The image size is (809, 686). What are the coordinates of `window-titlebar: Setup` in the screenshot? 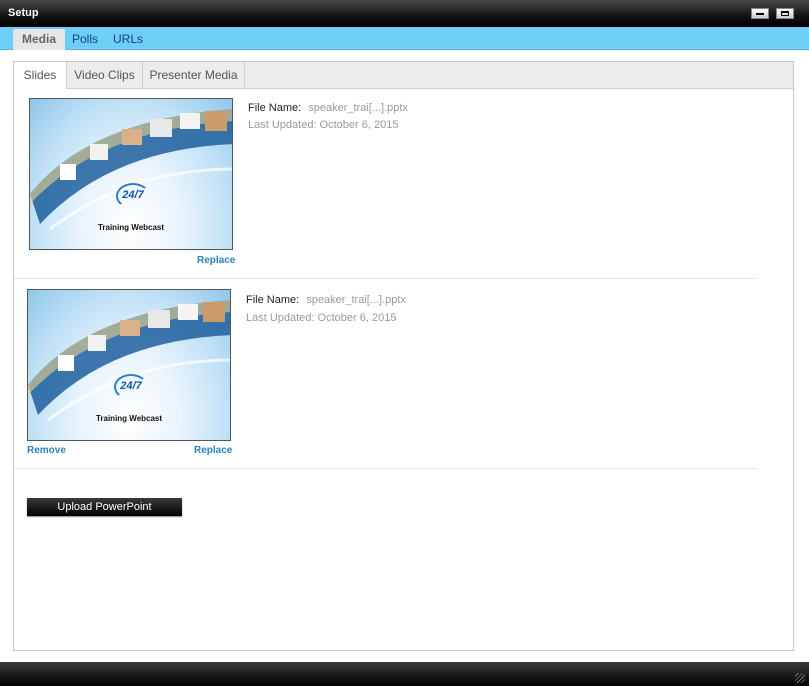 It's located at (404, 13).